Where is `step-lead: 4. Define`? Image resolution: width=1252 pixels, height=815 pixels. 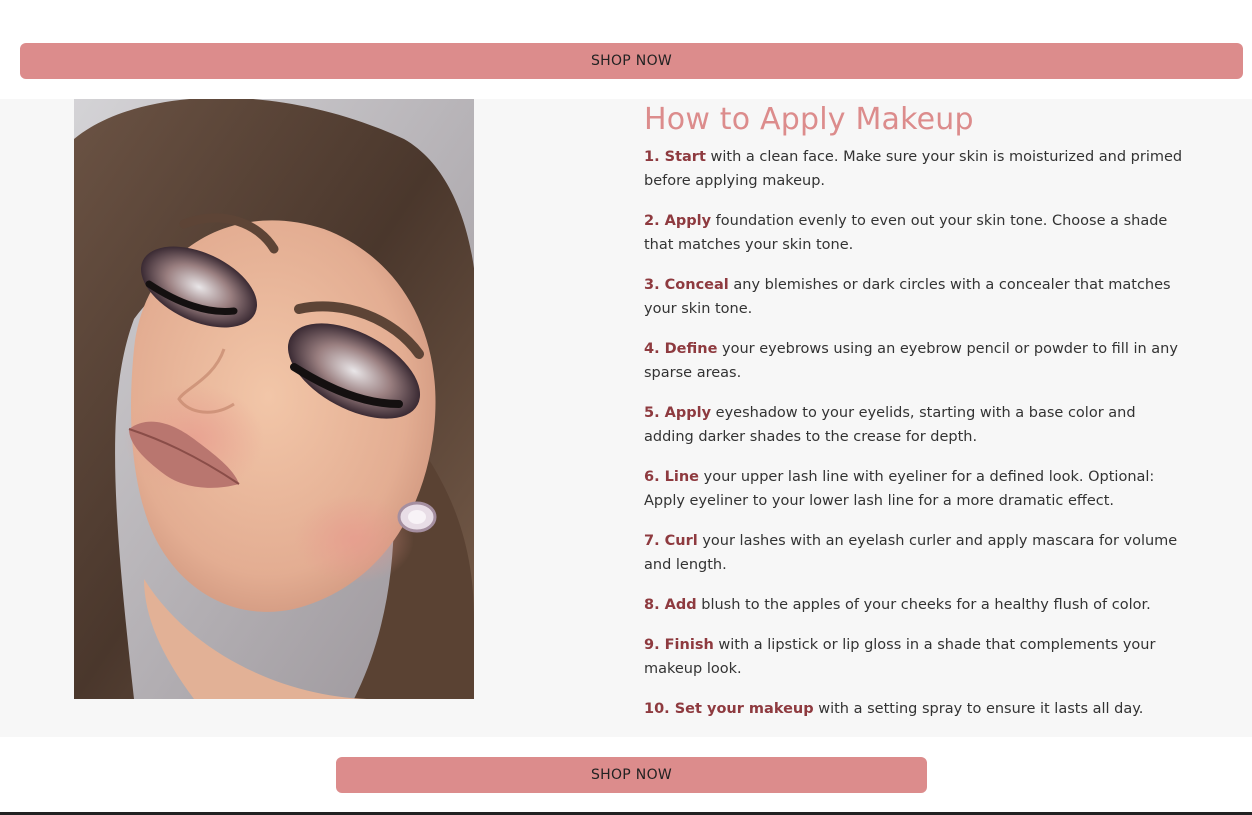
step-lead: 4. Define is located at coordinates (681, 349).